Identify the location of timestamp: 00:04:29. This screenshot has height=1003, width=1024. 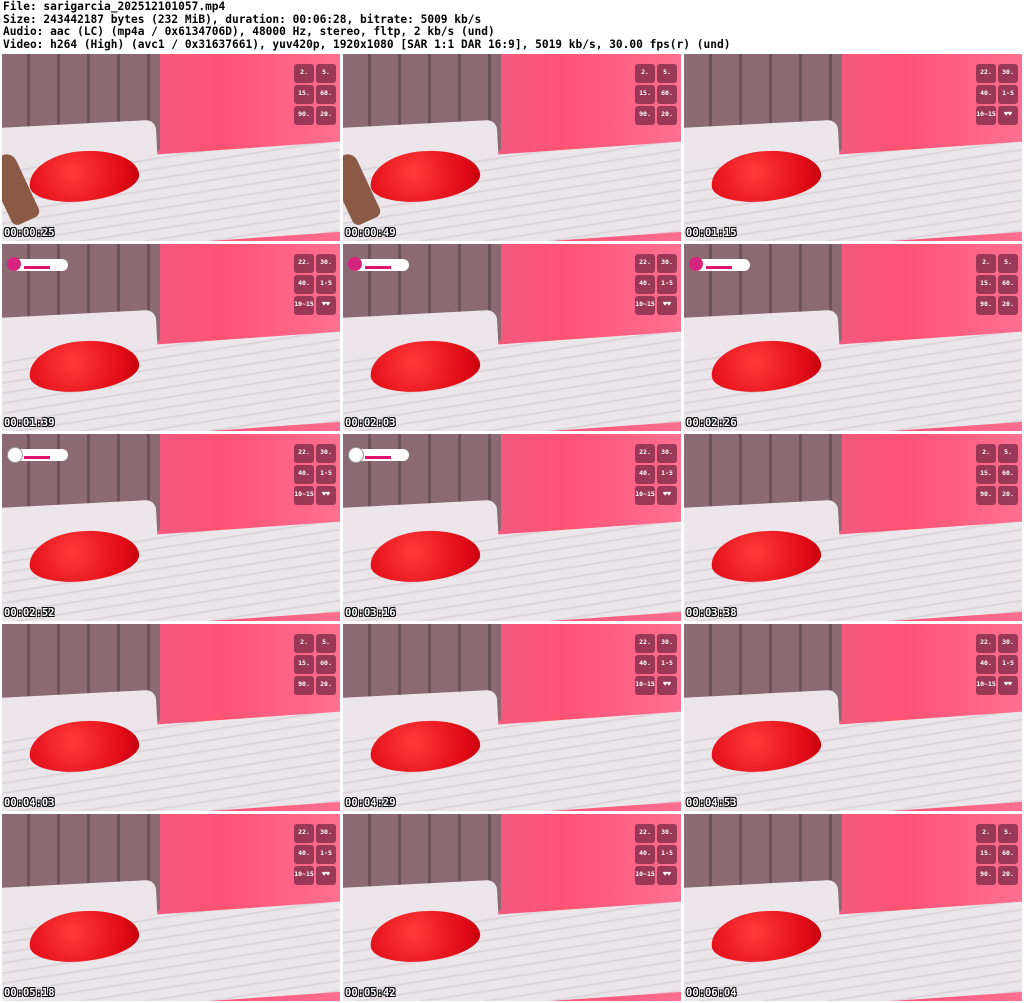
(370, 803).